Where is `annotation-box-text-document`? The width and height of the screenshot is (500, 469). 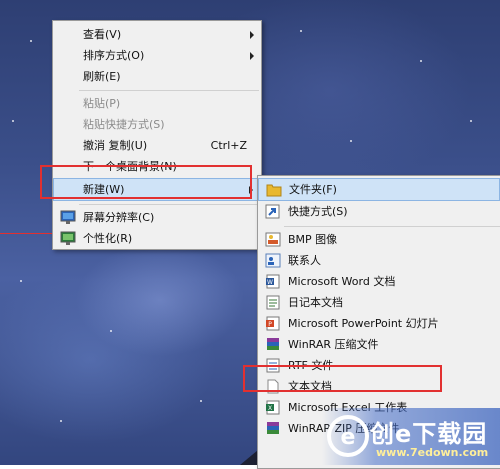
annotation-box-text-document is located at coordinates (342, 378).